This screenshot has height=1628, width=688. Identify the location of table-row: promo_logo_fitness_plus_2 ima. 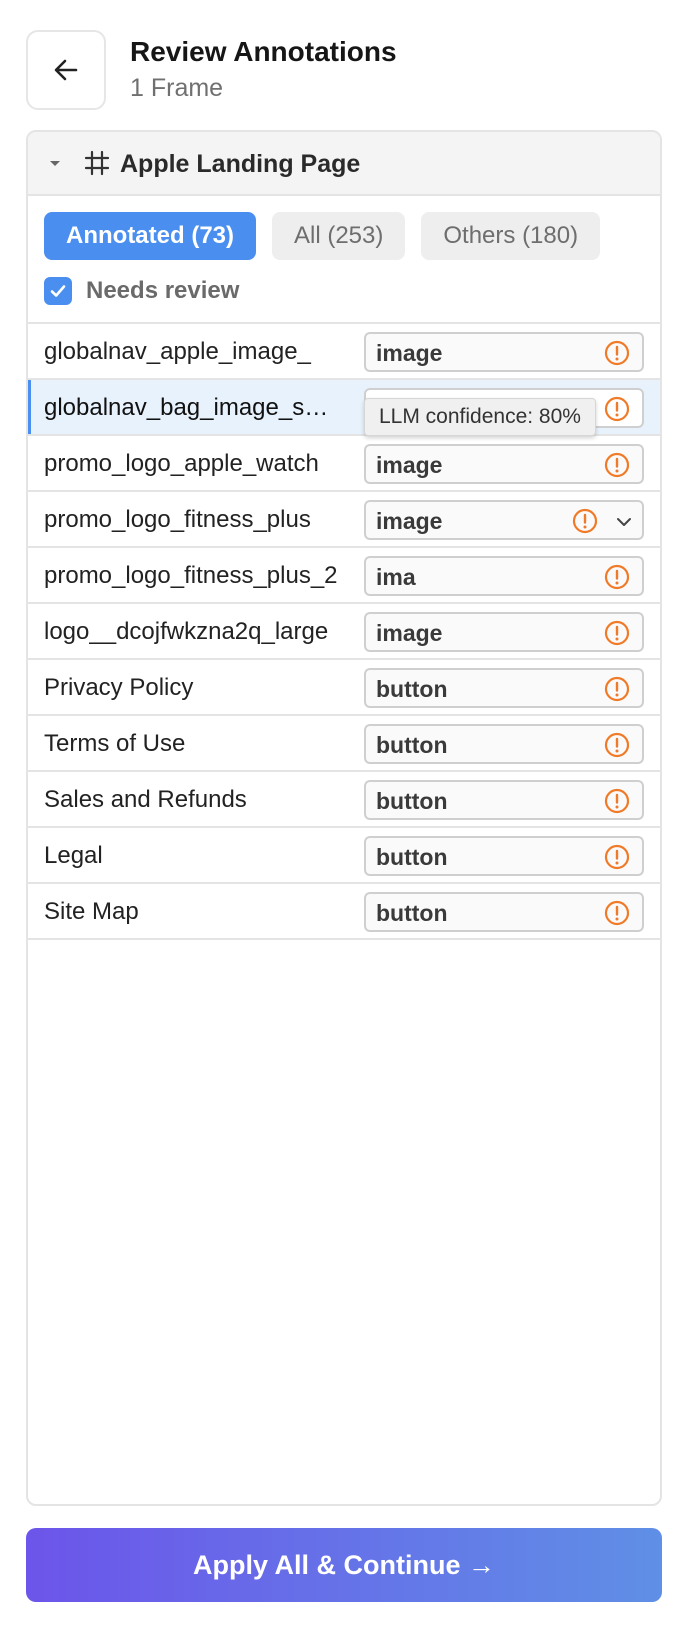
(344, 576).